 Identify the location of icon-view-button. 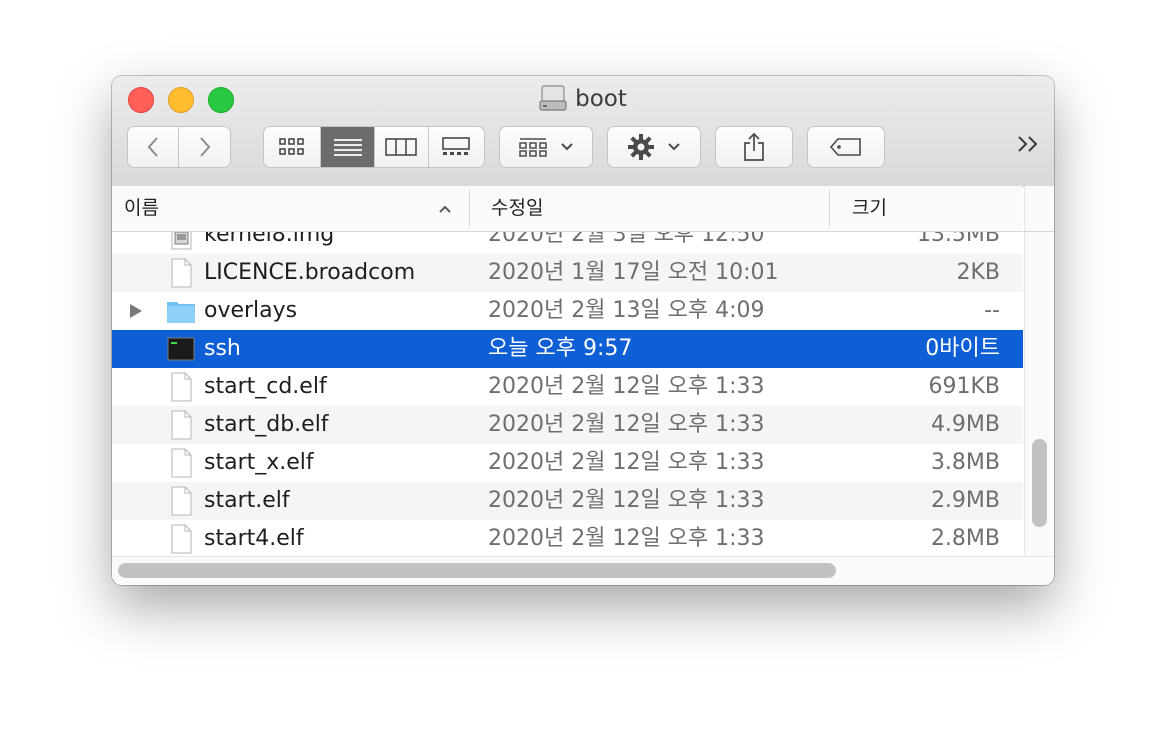
(293, 147).